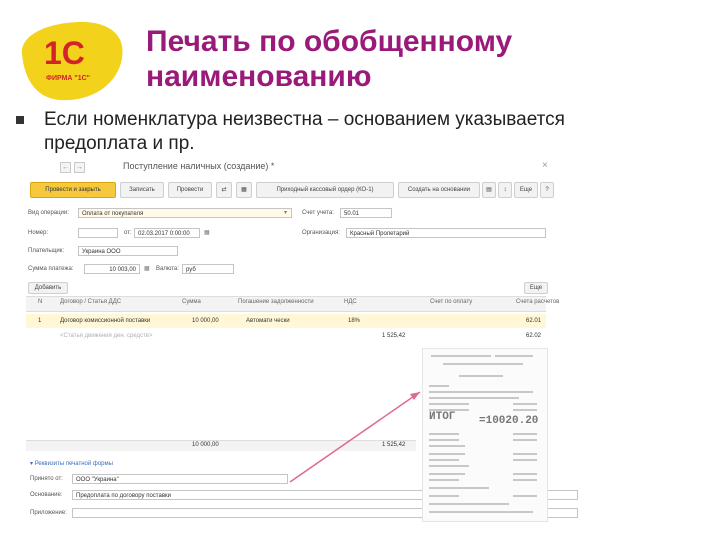 The width and height of the screenshot is (720, 540). I want to click on logo-subtitle: ФИРМА "1С", so click(68, 78).